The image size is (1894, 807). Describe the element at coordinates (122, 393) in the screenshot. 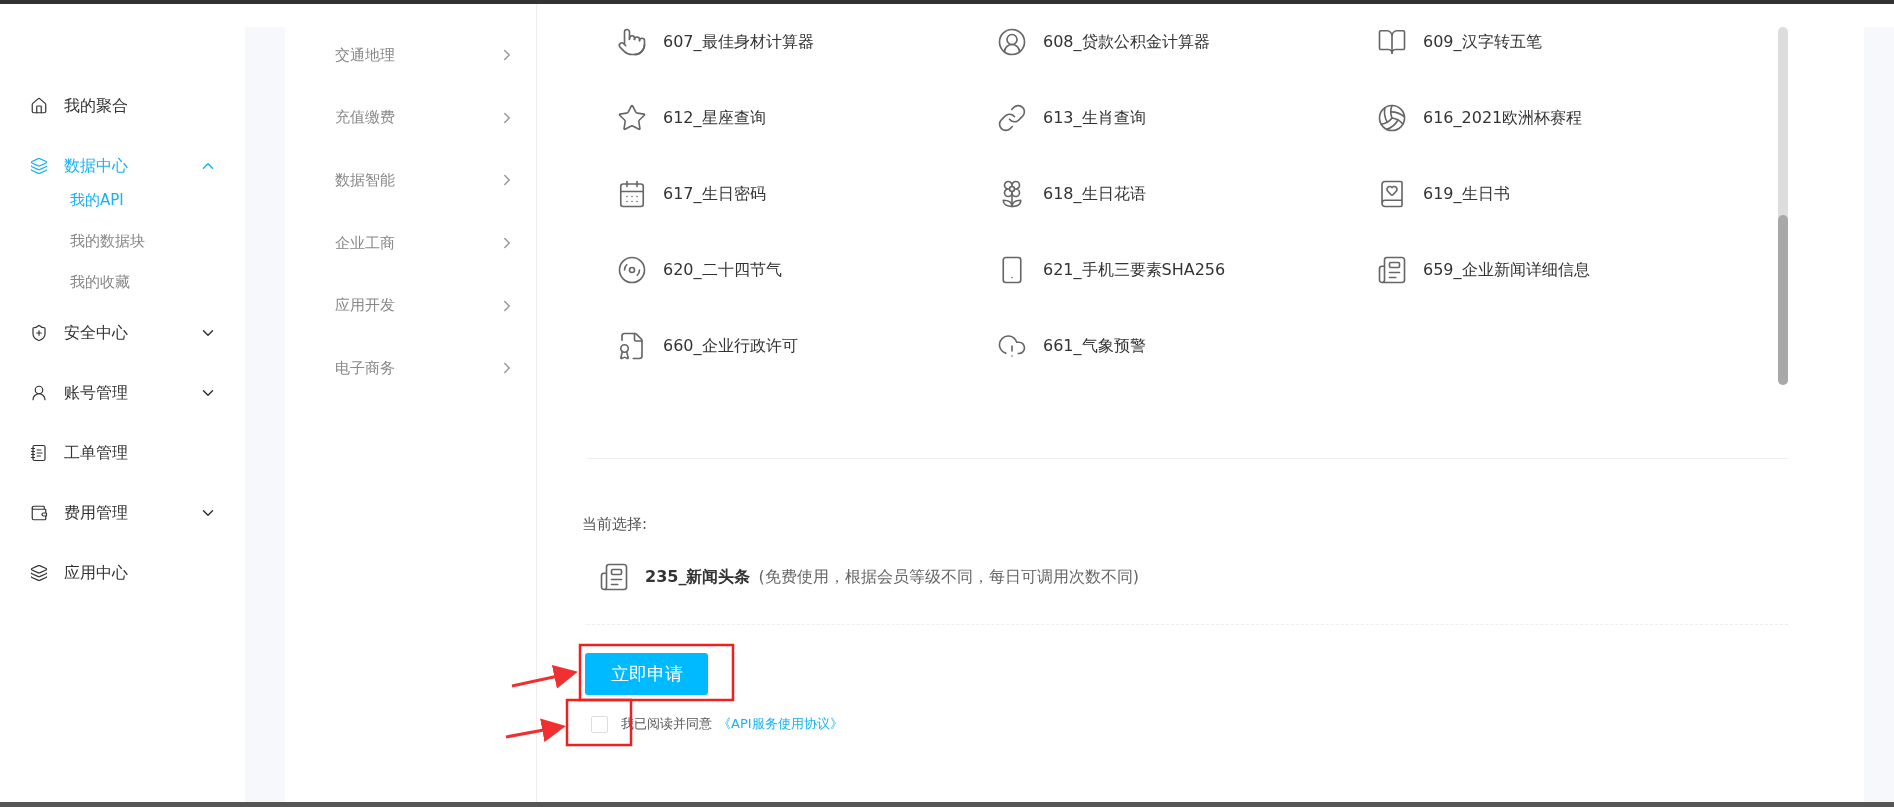

I see `sidebar-item: 账号管理` at that location.